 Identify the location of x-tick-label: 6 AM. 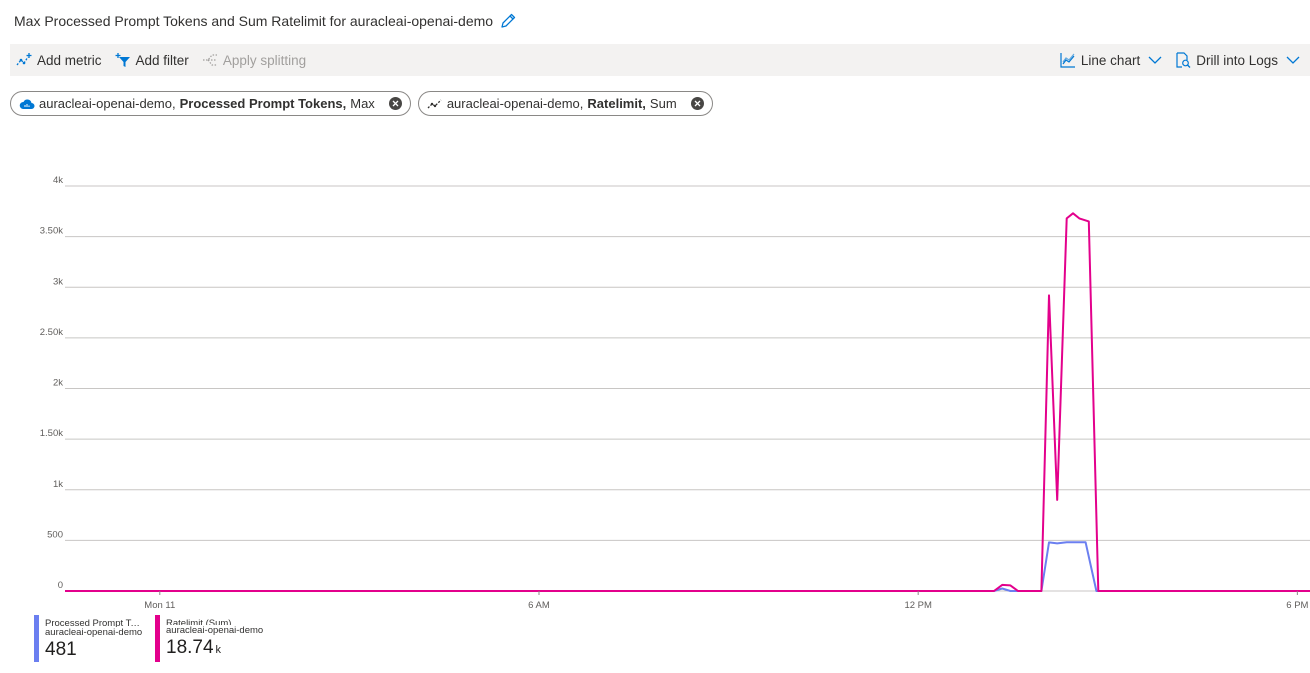
(539, 605).